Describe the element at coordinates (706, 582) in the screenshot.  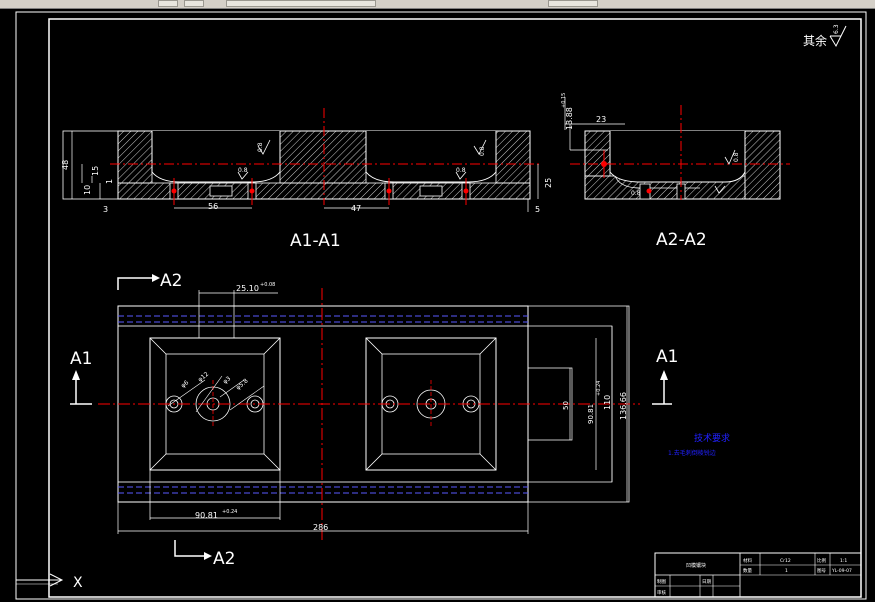
I see `title-date-label: 日期` at that location.